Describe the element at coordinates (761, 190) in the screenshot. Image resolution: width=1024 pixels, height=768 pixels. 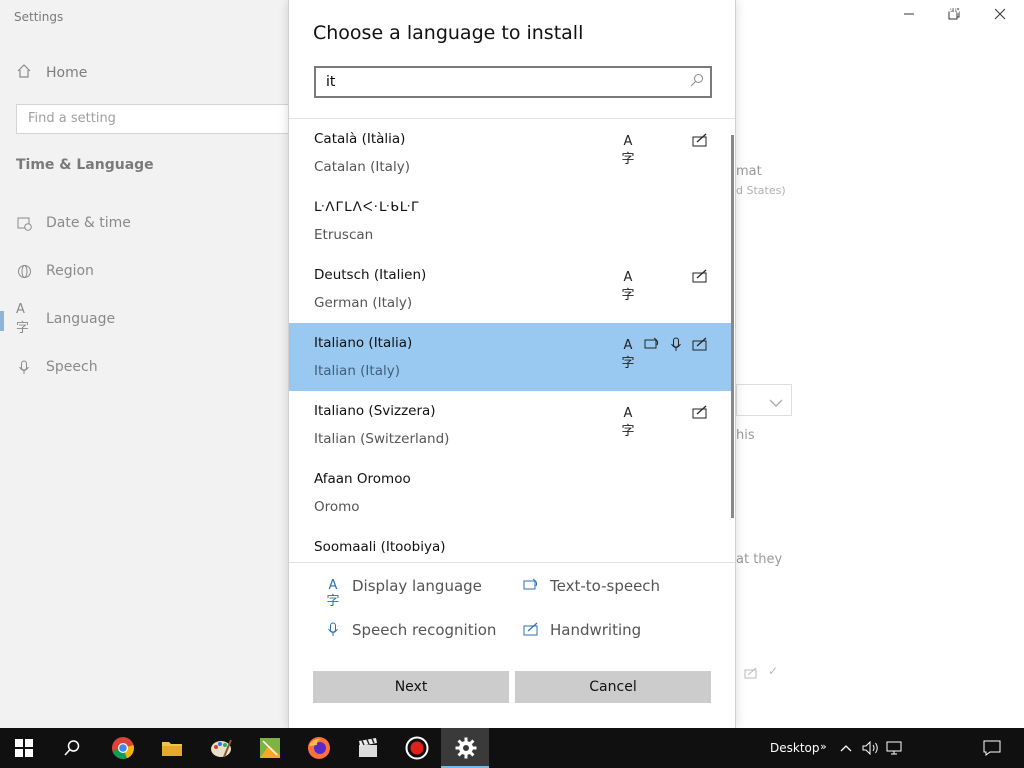
I see `bg-region-fragment: d States)` at that location.